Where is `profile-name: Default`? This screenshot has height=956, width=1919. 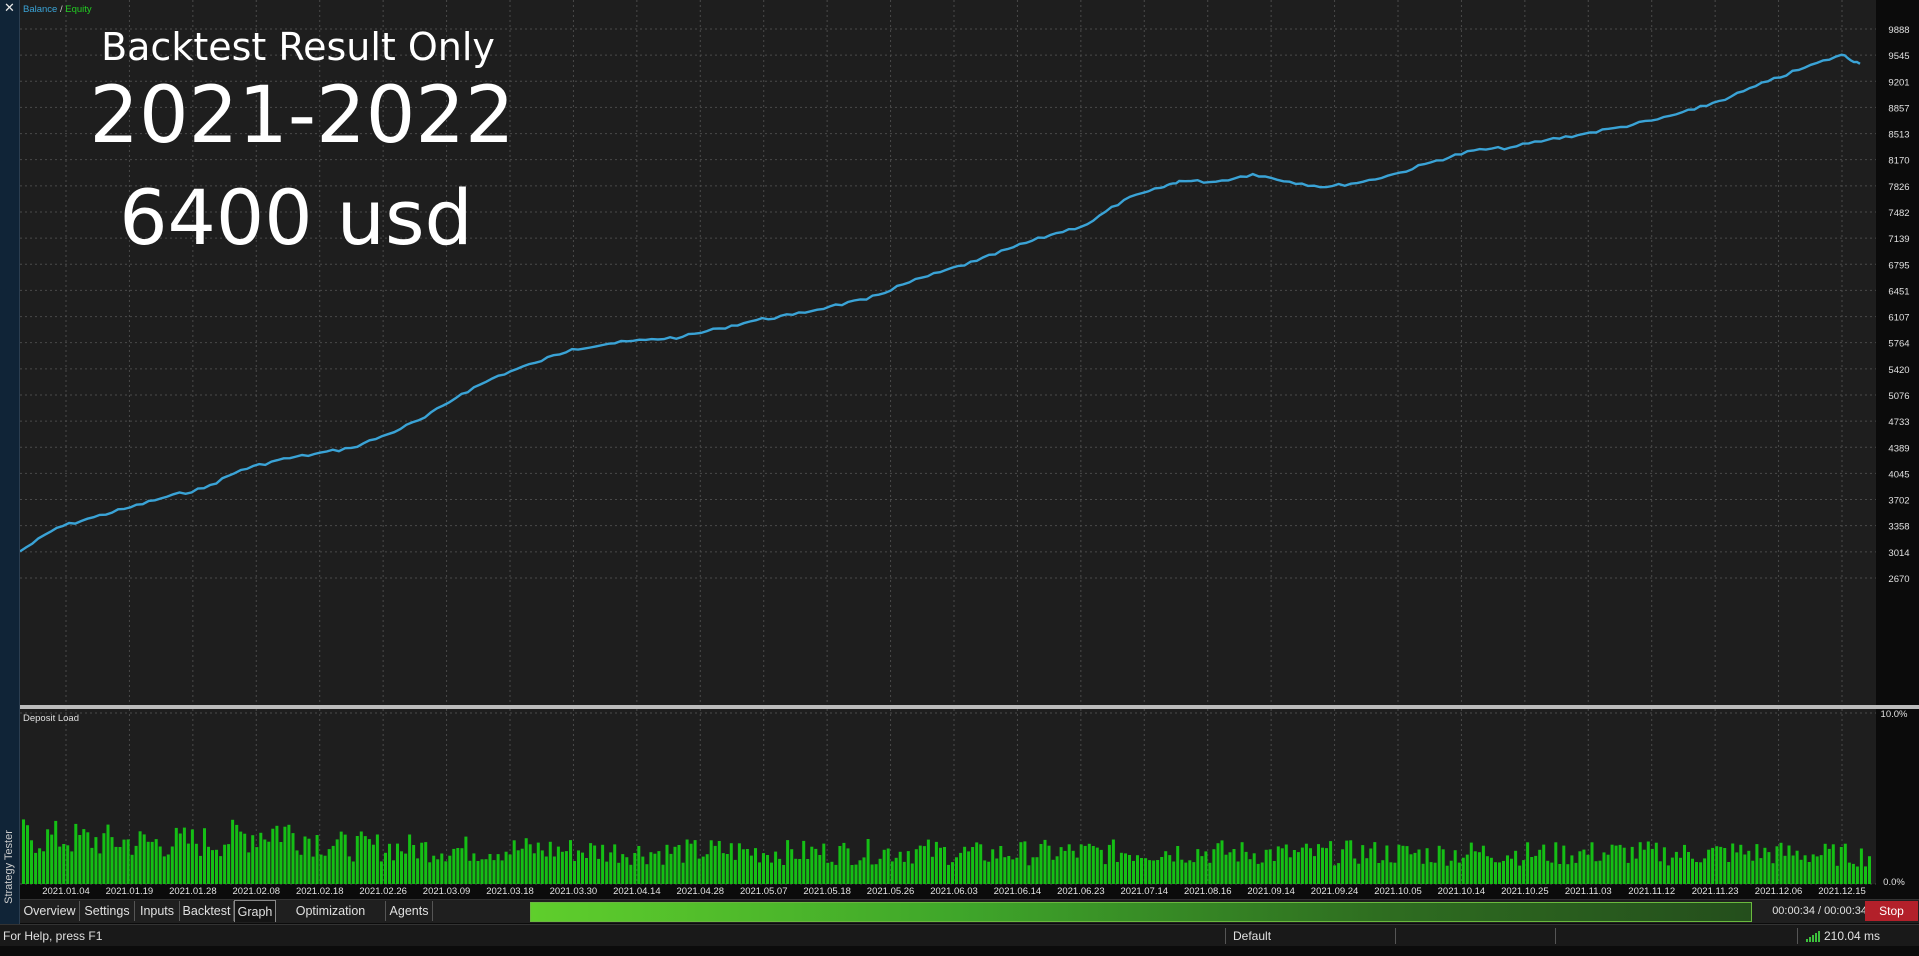 profile-name: Default is located at coordinates (1252, 936).